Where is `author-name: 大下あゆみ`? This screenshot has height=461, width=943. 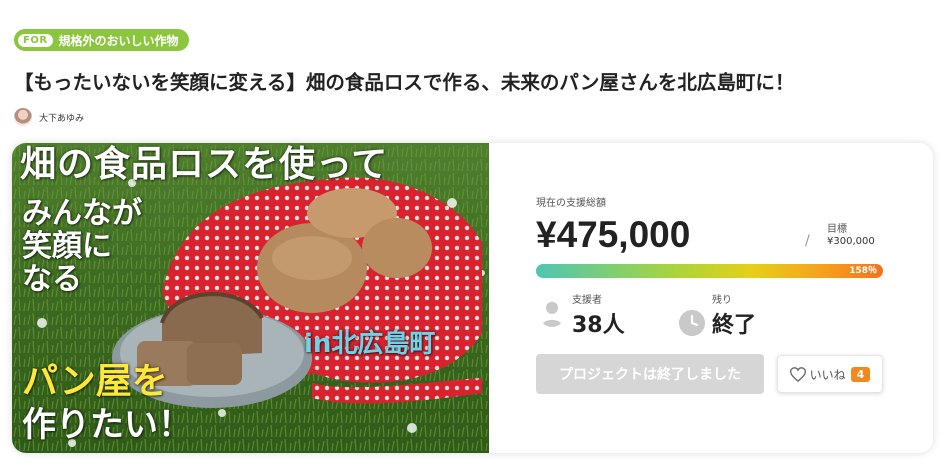 author-name: 大下あゆみ is located at coordinates (62, 118).